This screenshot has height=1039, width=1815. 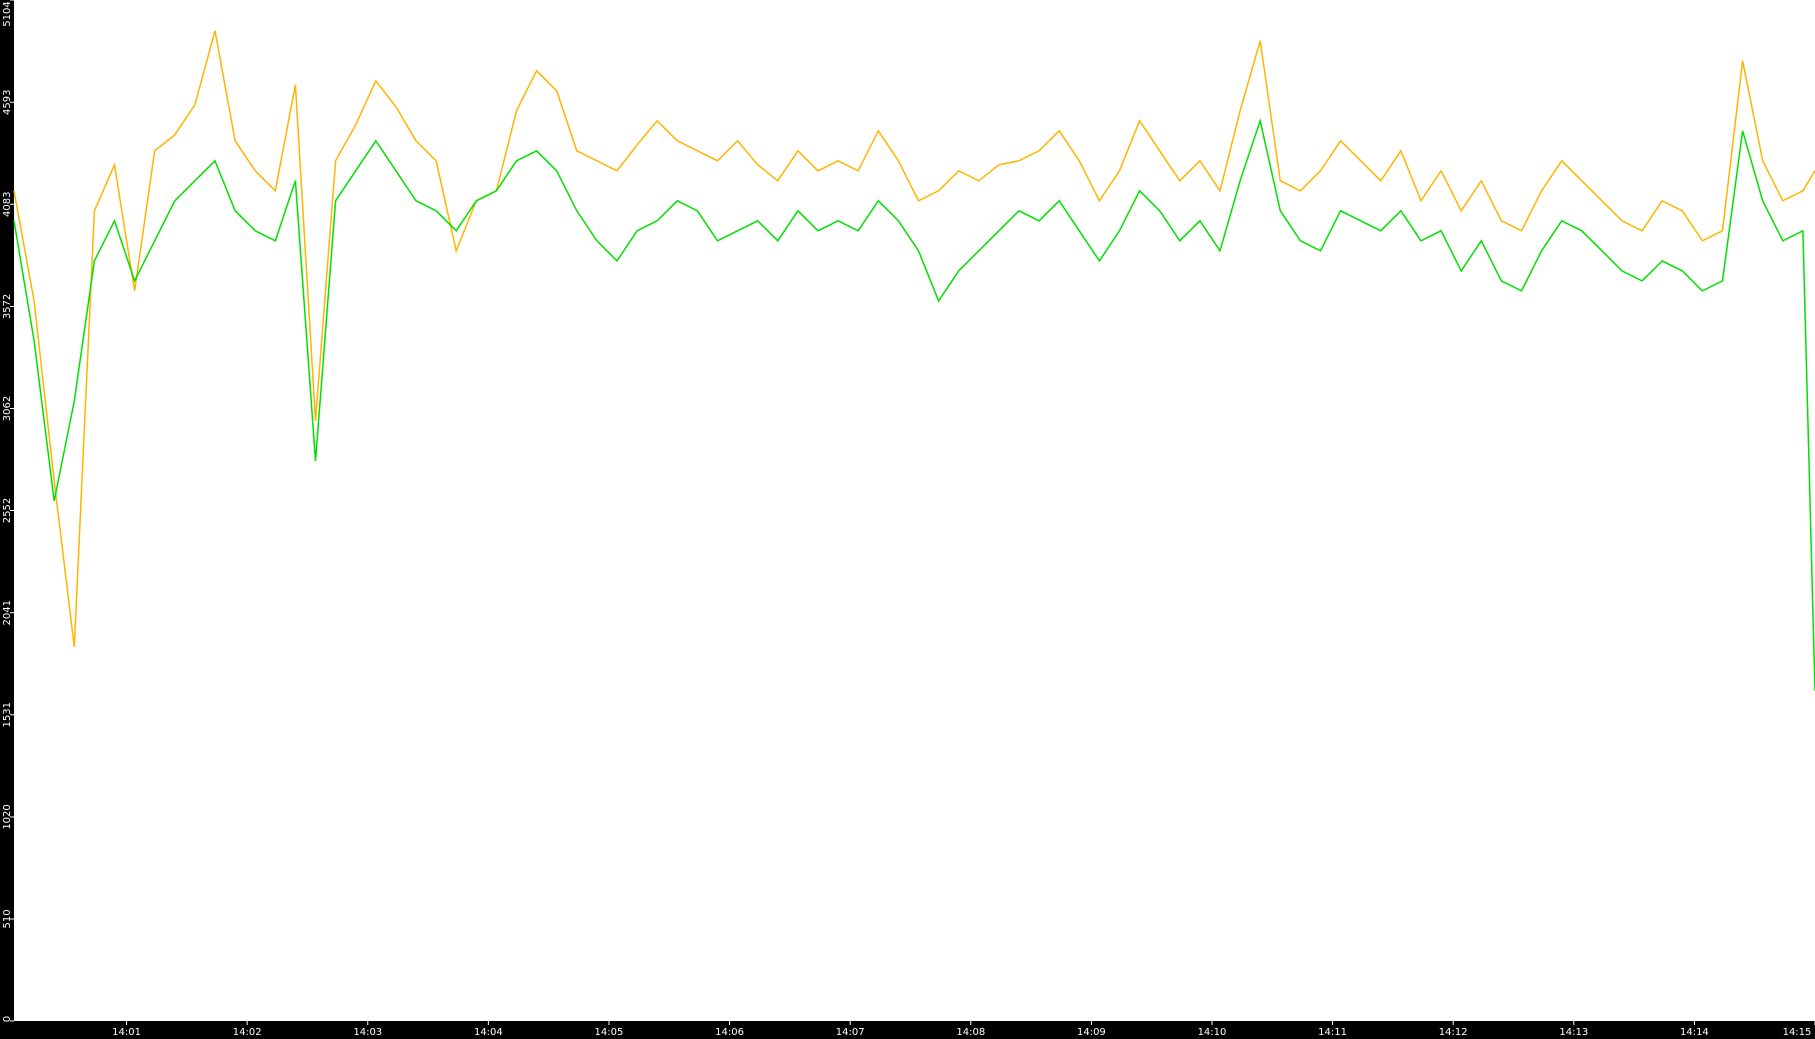 What do you see at coordinates (7, 714) in the screenshot?
I see `y-tick-label: 1531` at bounding box center [7, 714].